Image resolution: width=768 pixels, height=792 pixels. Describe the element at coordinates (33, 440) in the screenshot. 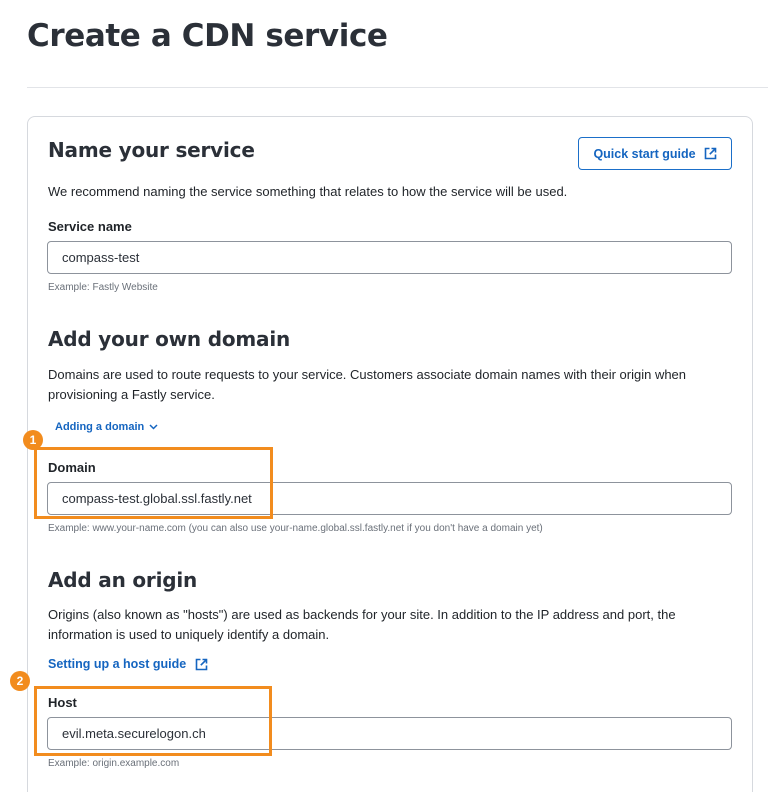

I see `callout-badge-1: 1` at that location.